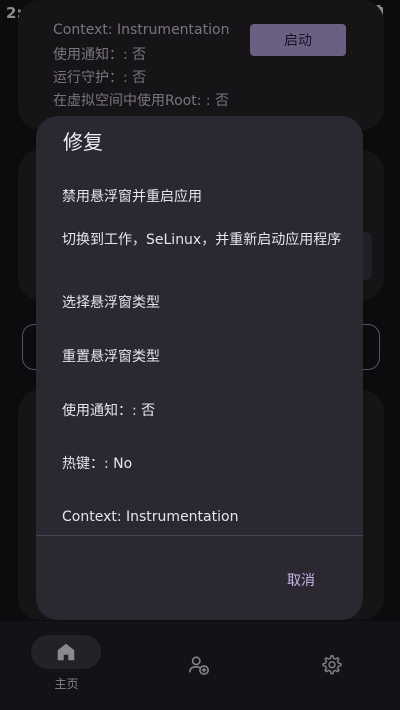 Image resolution: width=400 pixels, height=710 pixels. I want to click on option-context: Context: Instrumentation, so click(202, 517).